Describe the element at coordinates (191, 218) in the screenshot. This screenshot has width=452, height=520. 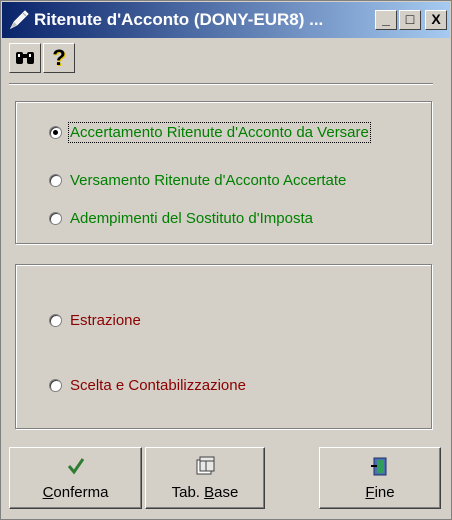
I see `label-adempimenti: Adempimenti del Sostituto d'Imposta` at that location.